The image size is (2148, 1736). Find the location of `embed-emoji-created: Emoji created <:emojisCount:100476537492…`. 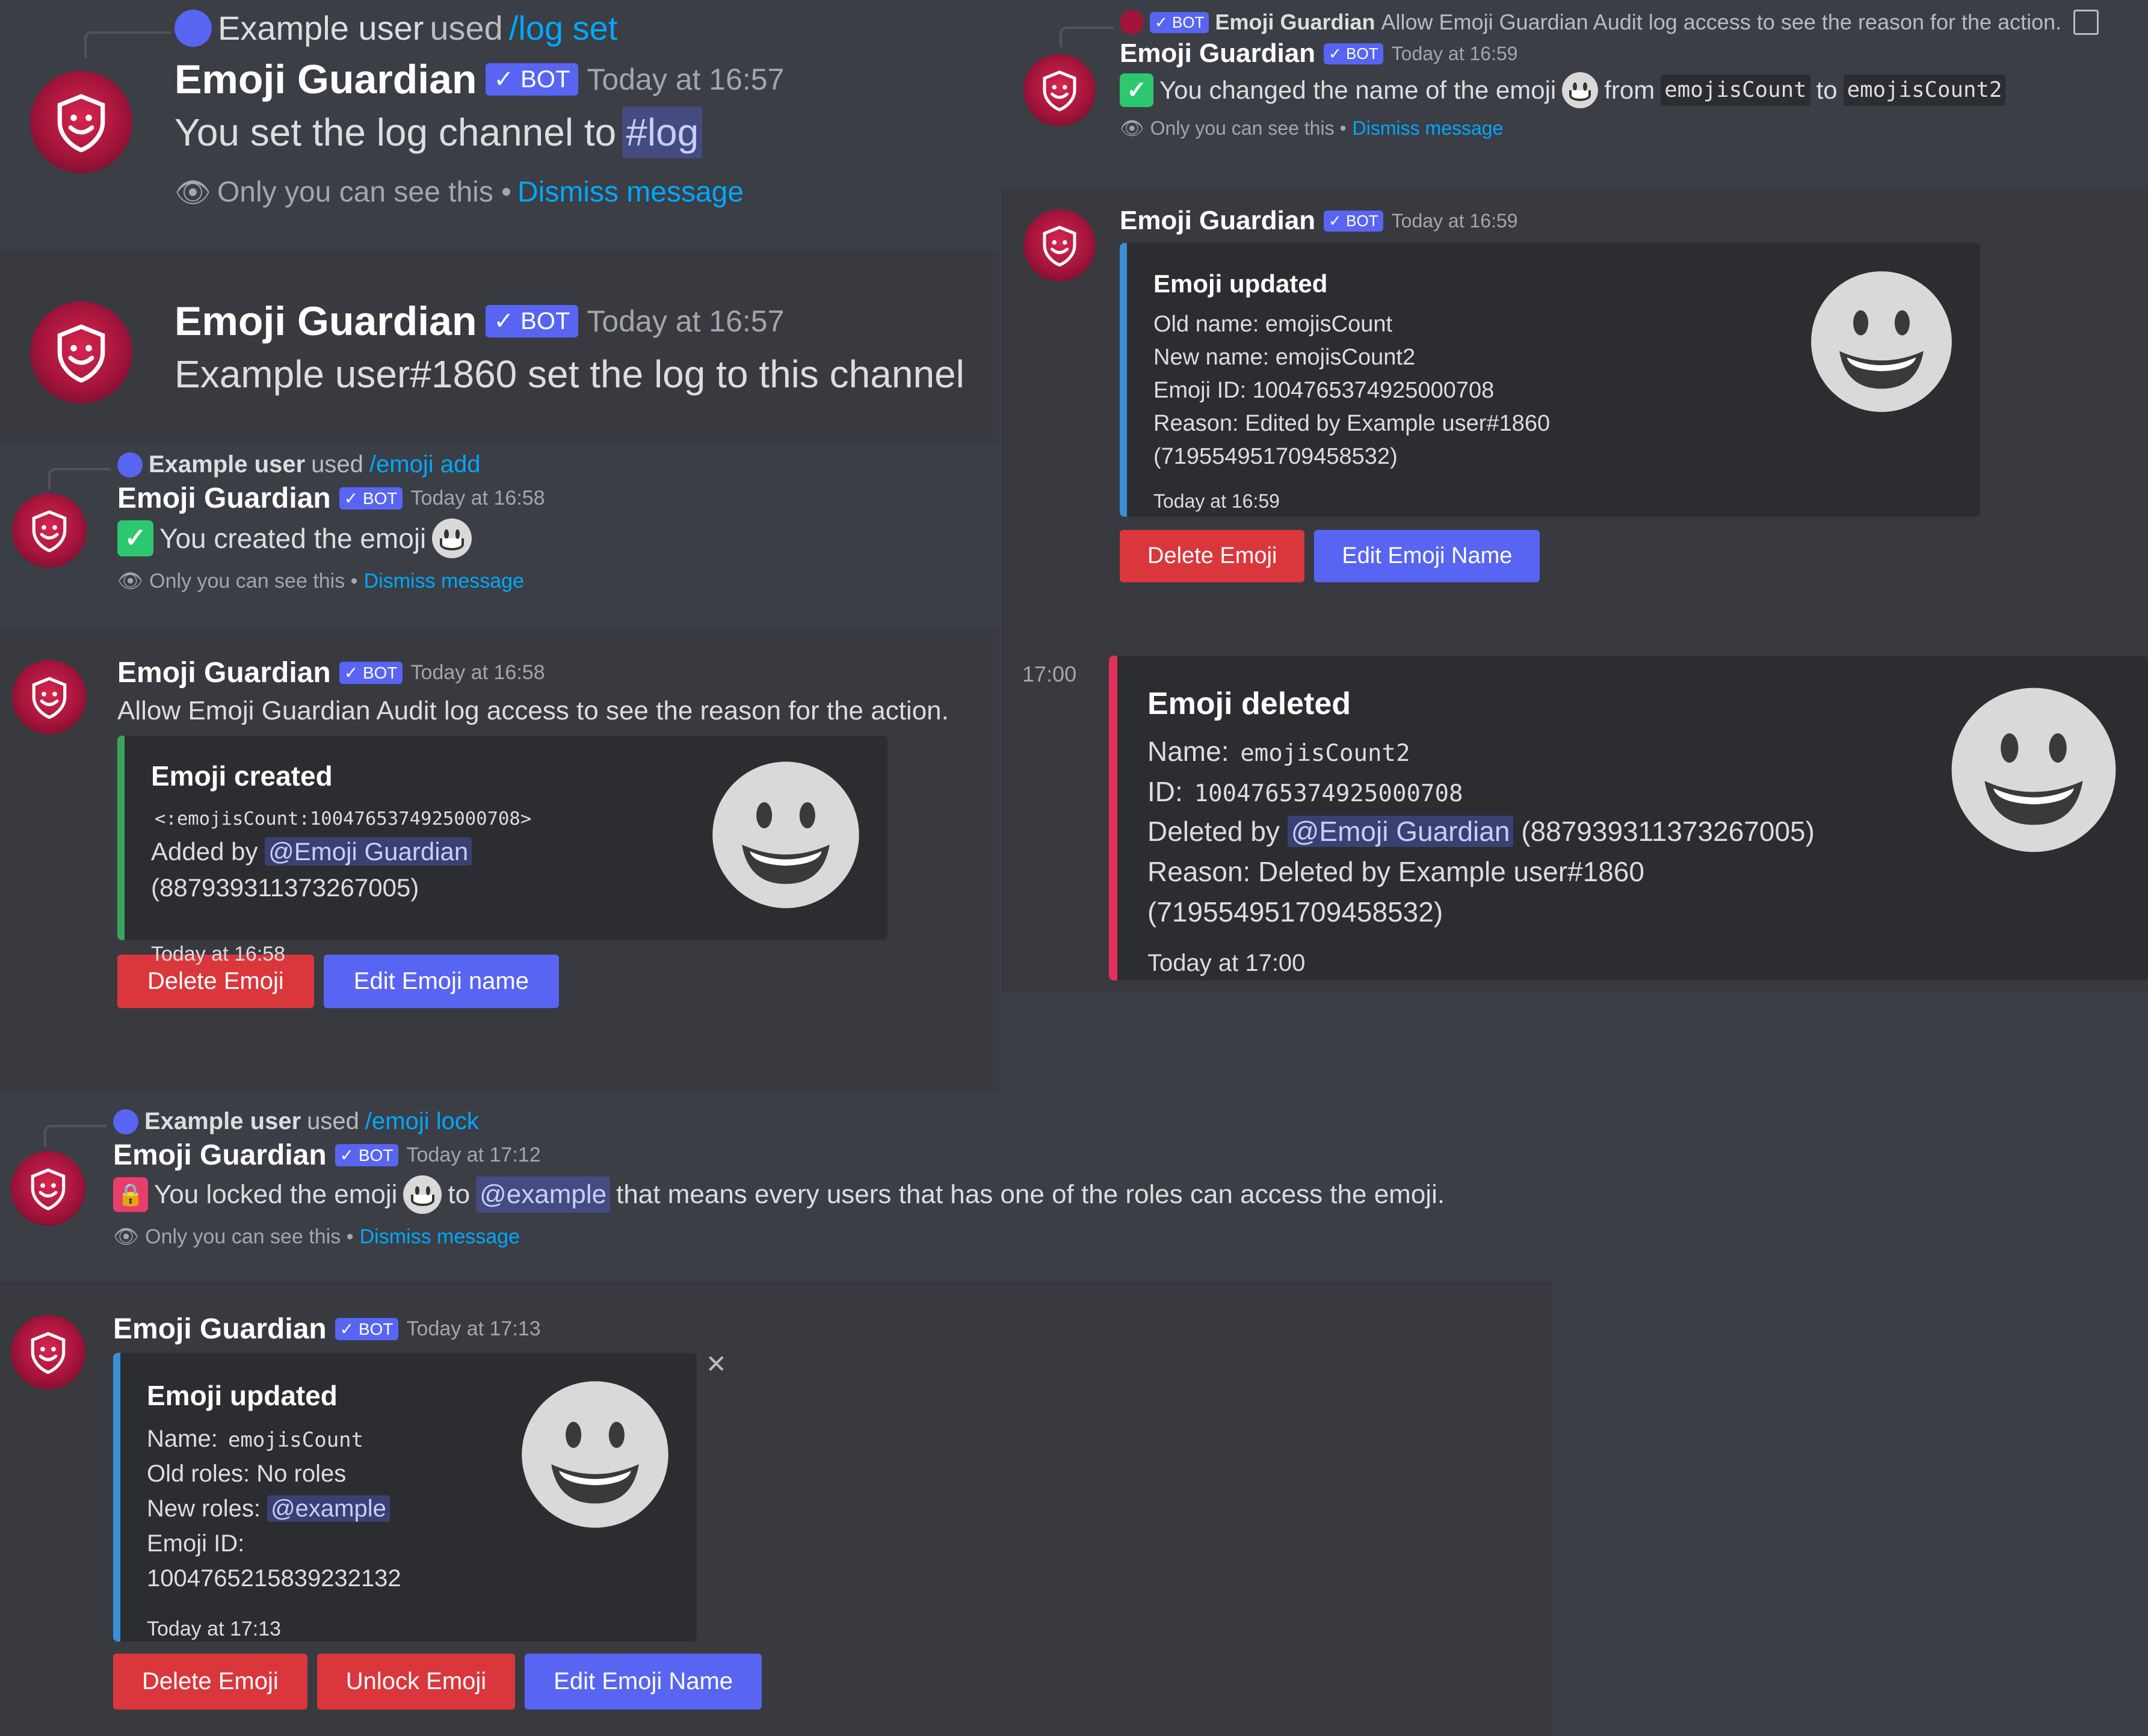

embed-emoji-created: Emoji created <:emojisCount:100476537492… is located at coordinates (502, 850).